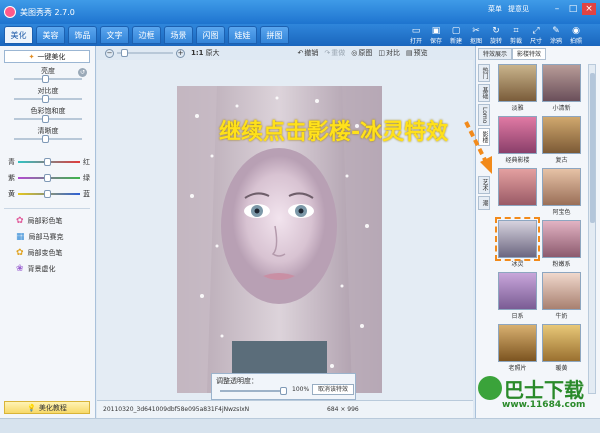 This screenshot has height=433, width=600. Describe the element at coordinates (561, 296) in the screenshot. I see `effect-thumb-milk: 牛奶` at that location.